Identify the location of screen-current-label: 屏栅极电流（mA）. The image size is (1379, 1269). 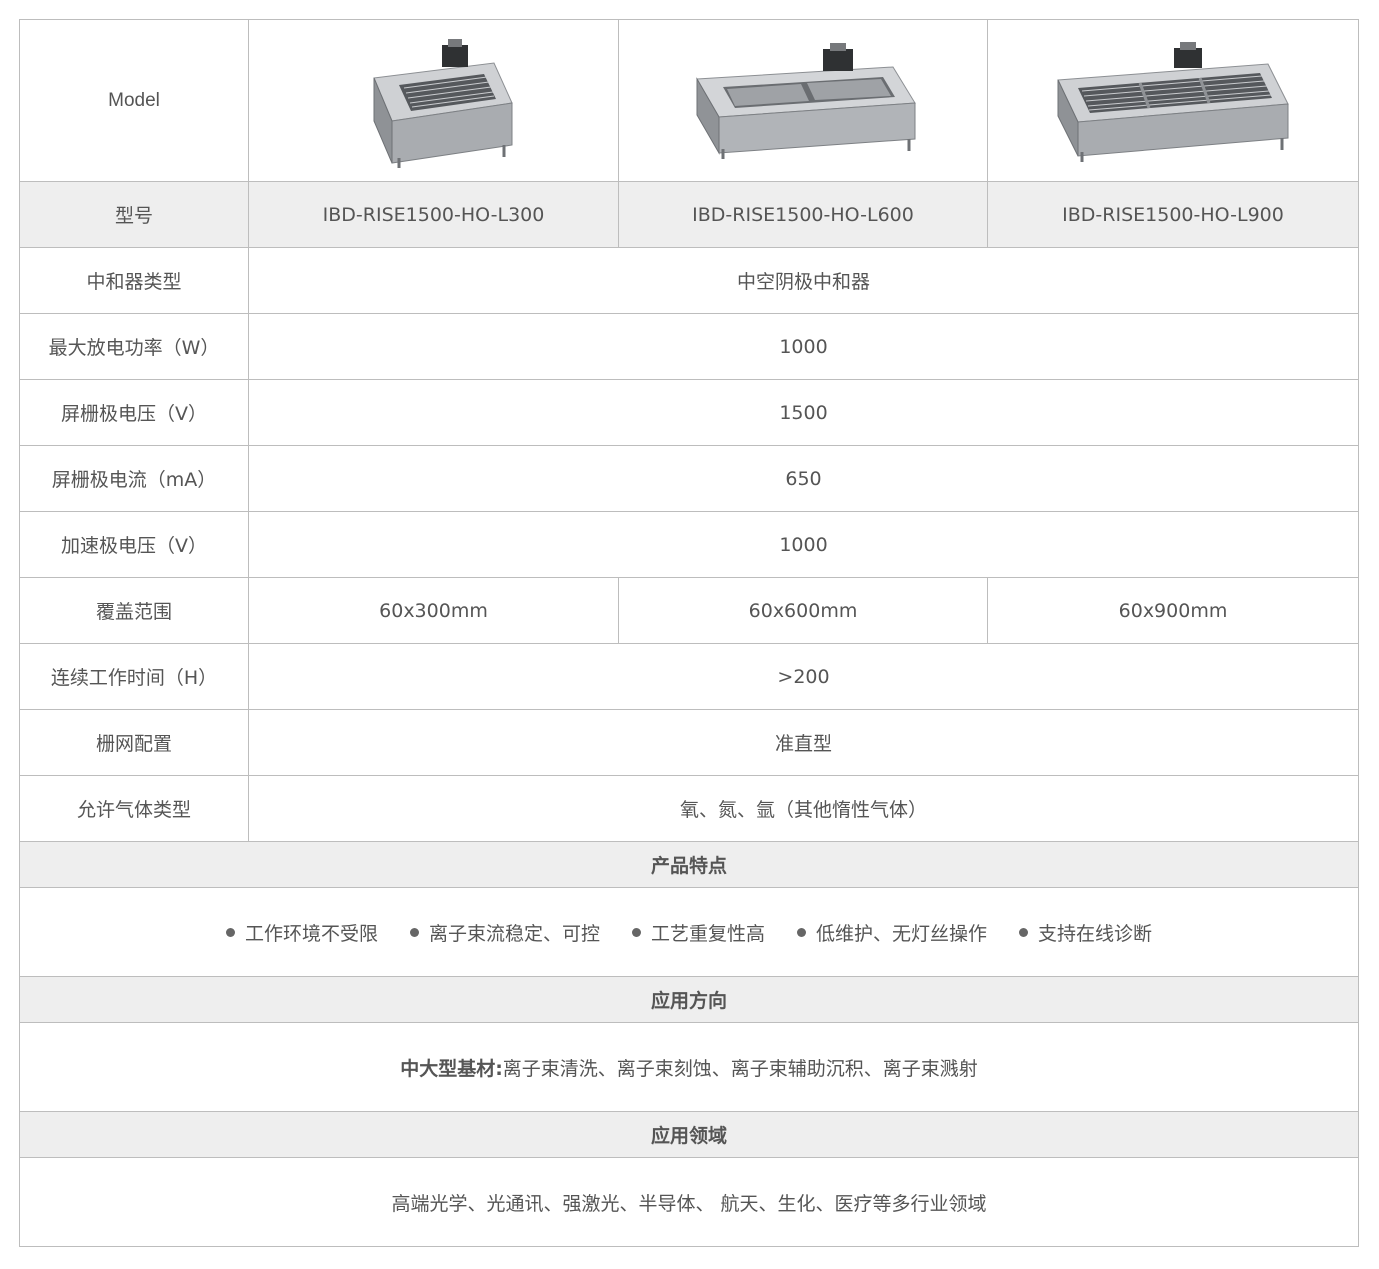
(134, 478).